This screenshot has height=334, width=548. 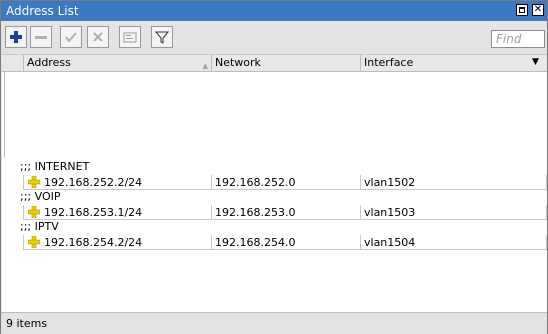 I want to click on table-header: Address ▲ Network Interface ▼, so click(x=274, y=63).